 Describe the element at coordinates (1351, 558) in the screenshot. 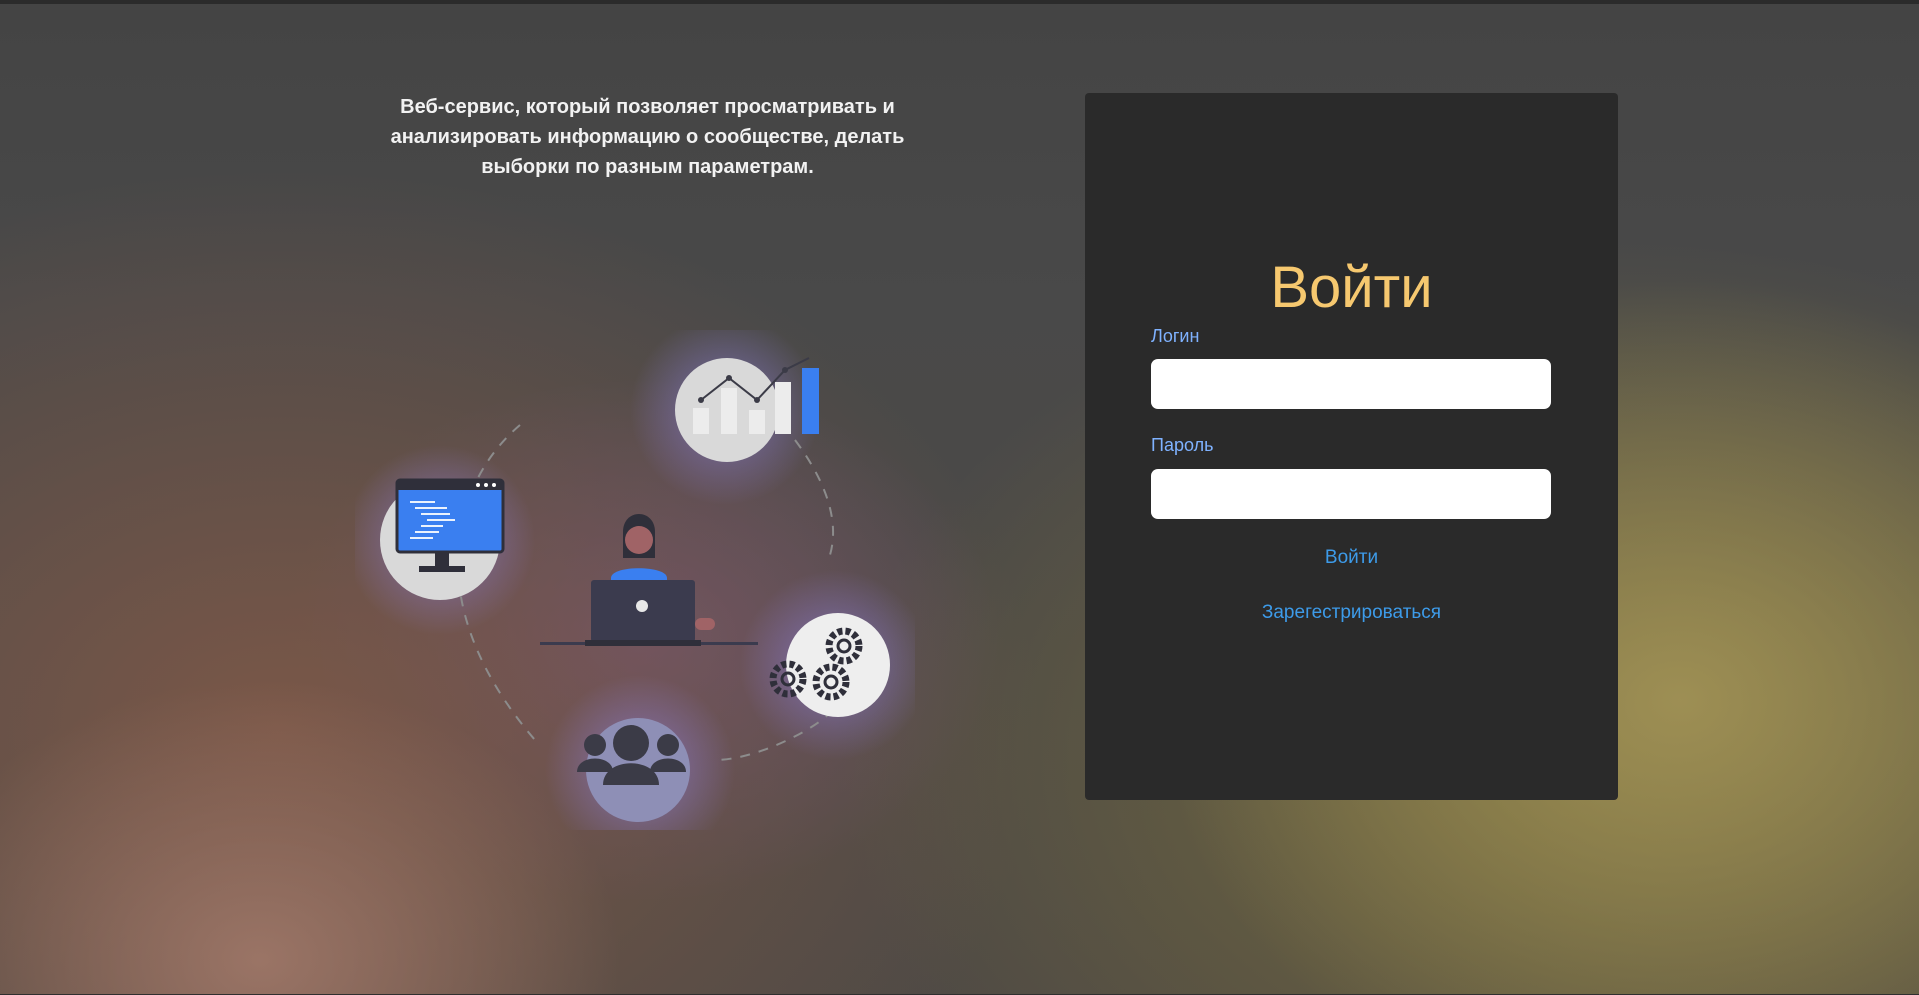

I see `submit-login-link: Войти` at that location.